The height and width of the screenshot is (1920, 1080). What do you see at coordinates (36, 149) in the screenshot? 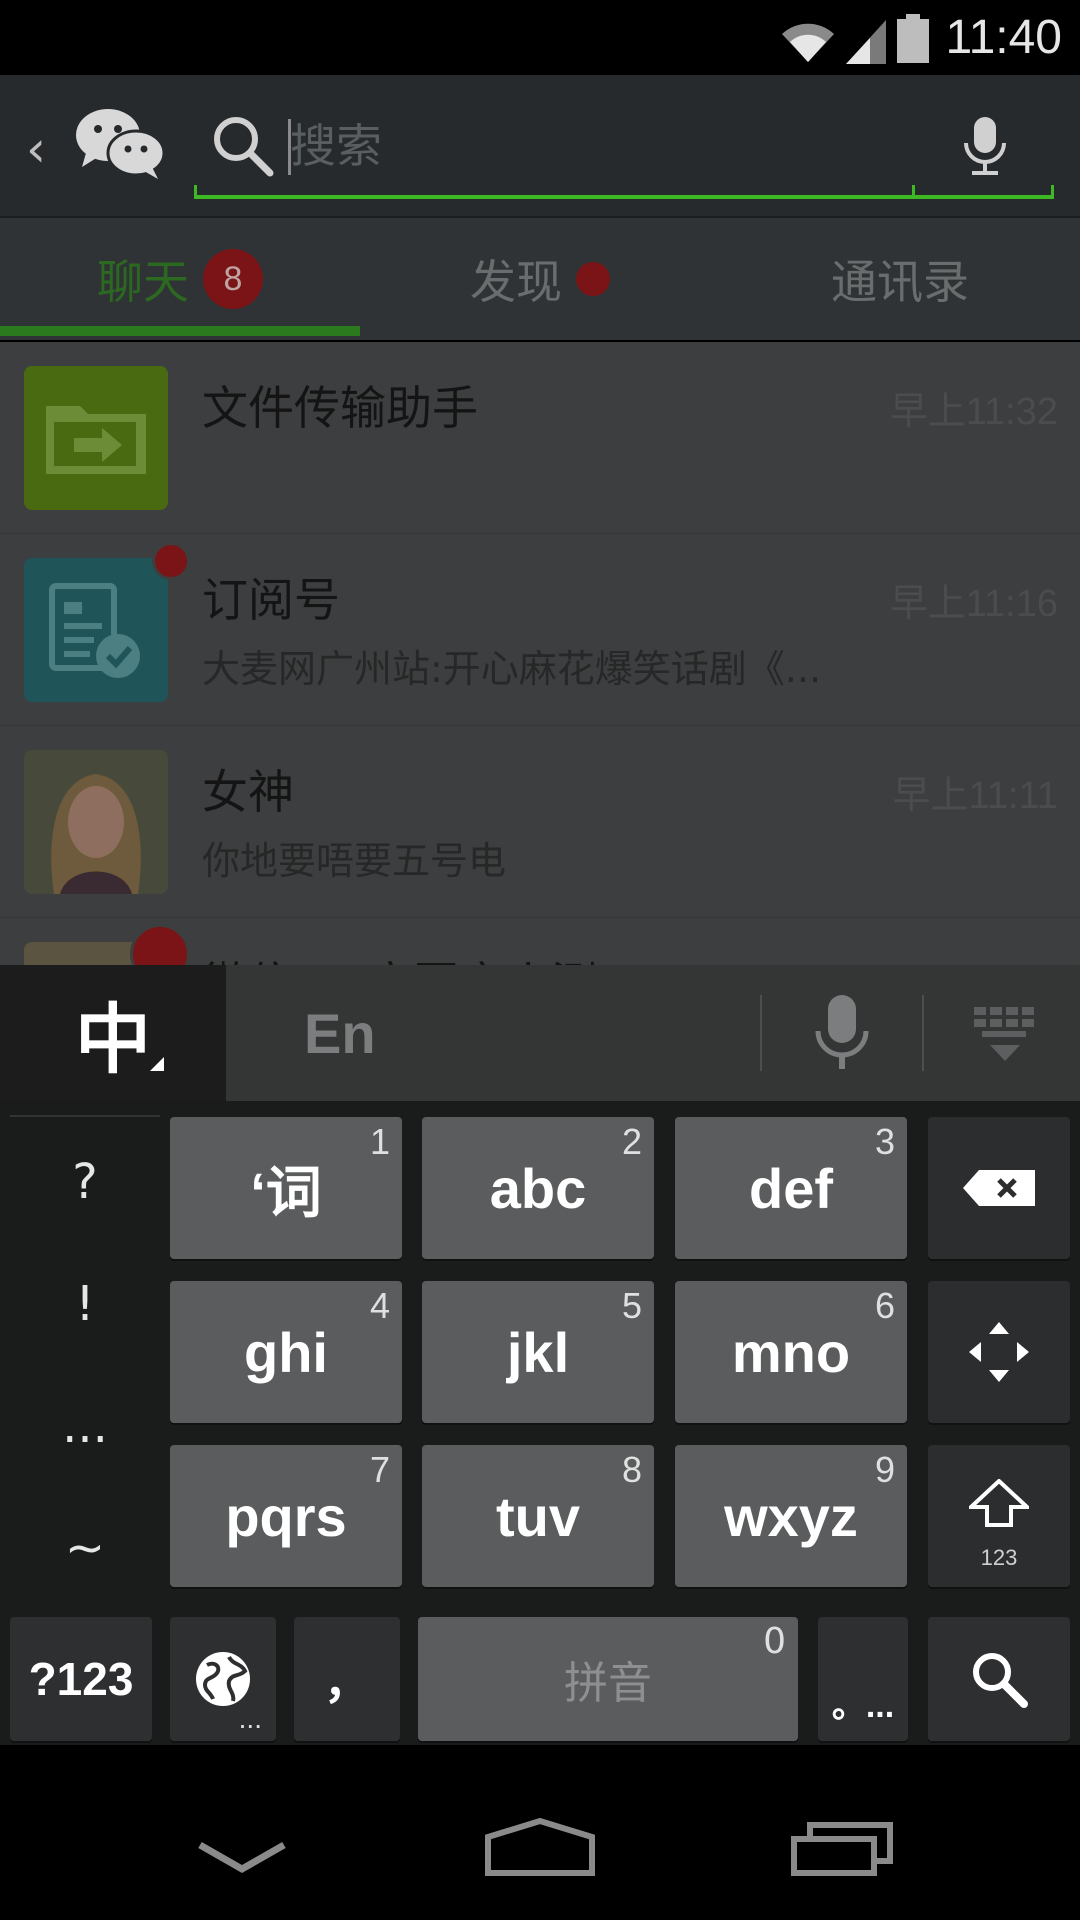
I see `back-button: ‹` at bounding box center [36, 149].